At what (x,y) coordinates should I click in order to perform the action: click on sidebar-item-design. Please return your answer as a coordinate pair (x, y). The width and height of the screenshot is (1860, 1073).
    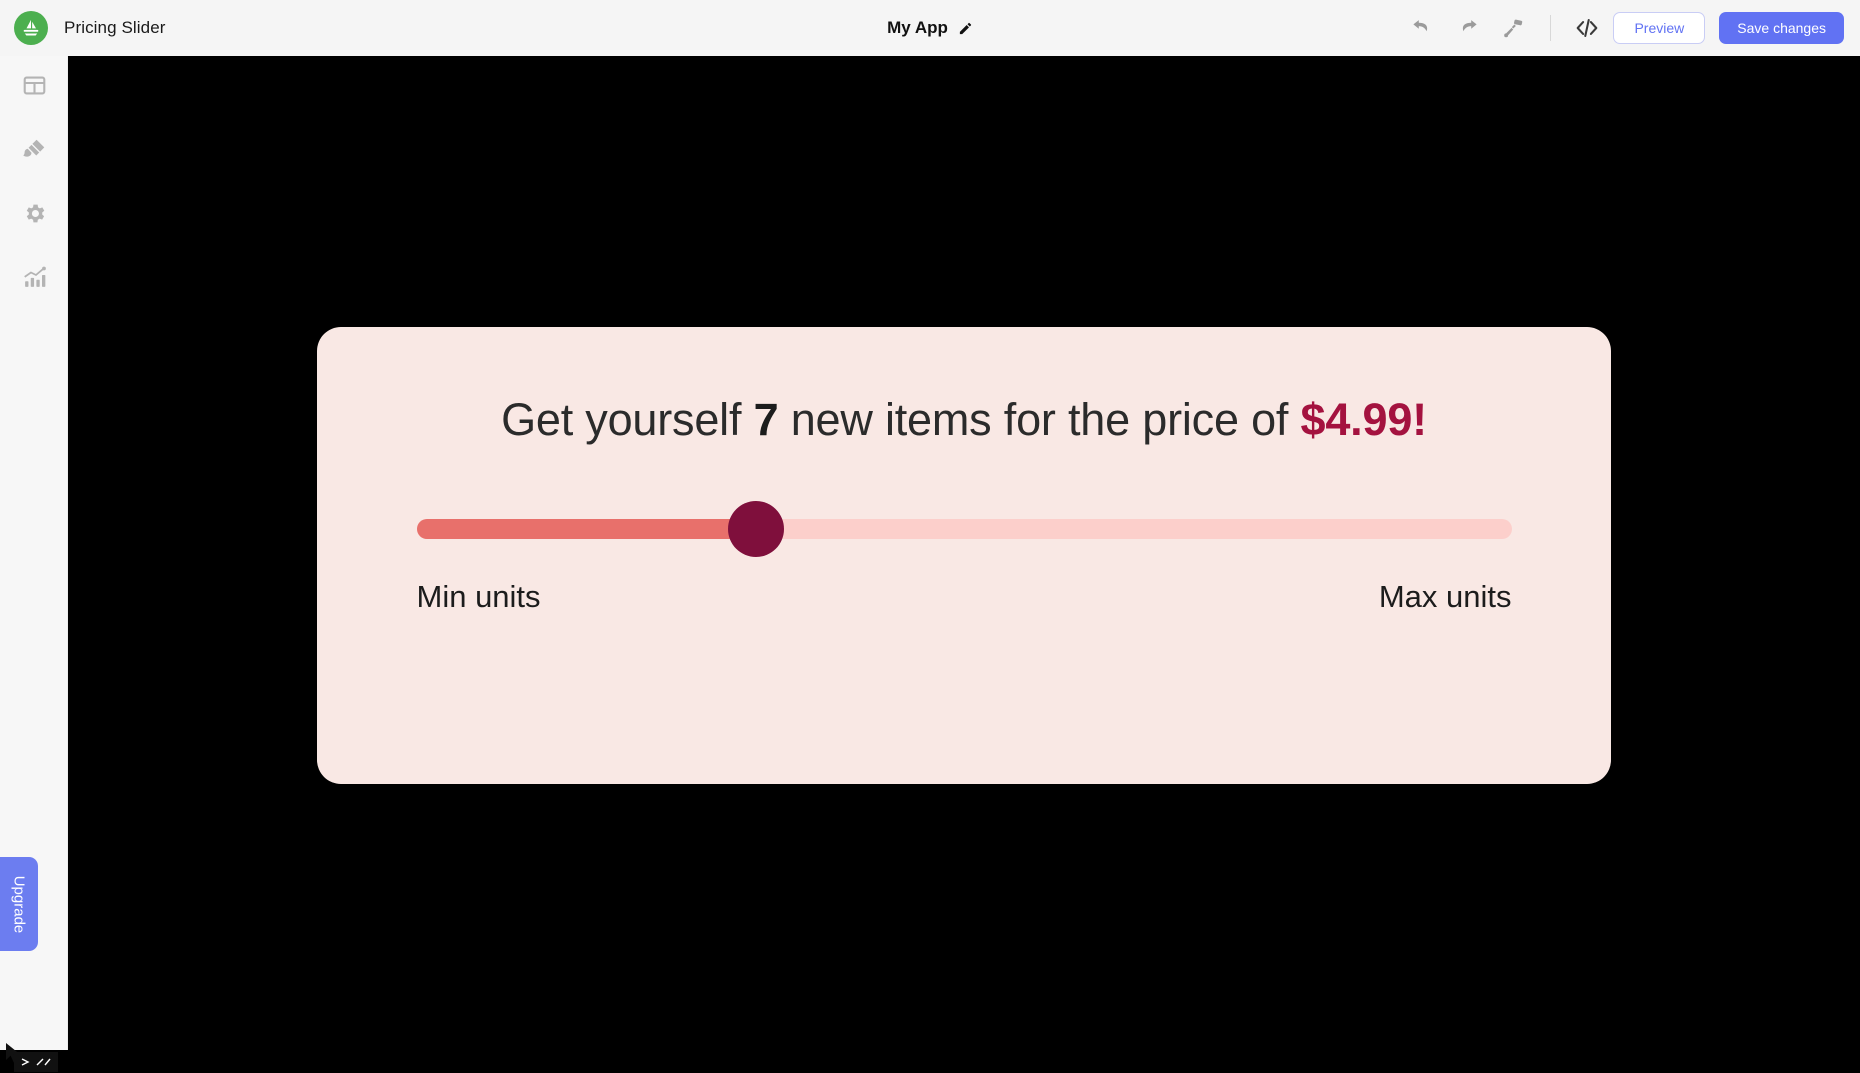
    Looking at the image, I should click on (34, 152).